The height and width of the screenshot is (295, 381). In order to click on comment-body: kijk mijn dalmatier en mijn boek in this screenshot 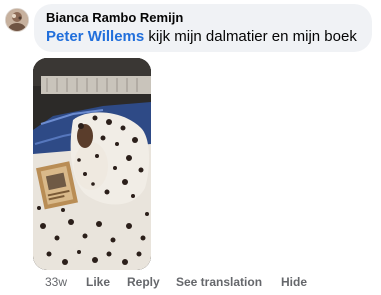, I will do `click(252, 36)`.